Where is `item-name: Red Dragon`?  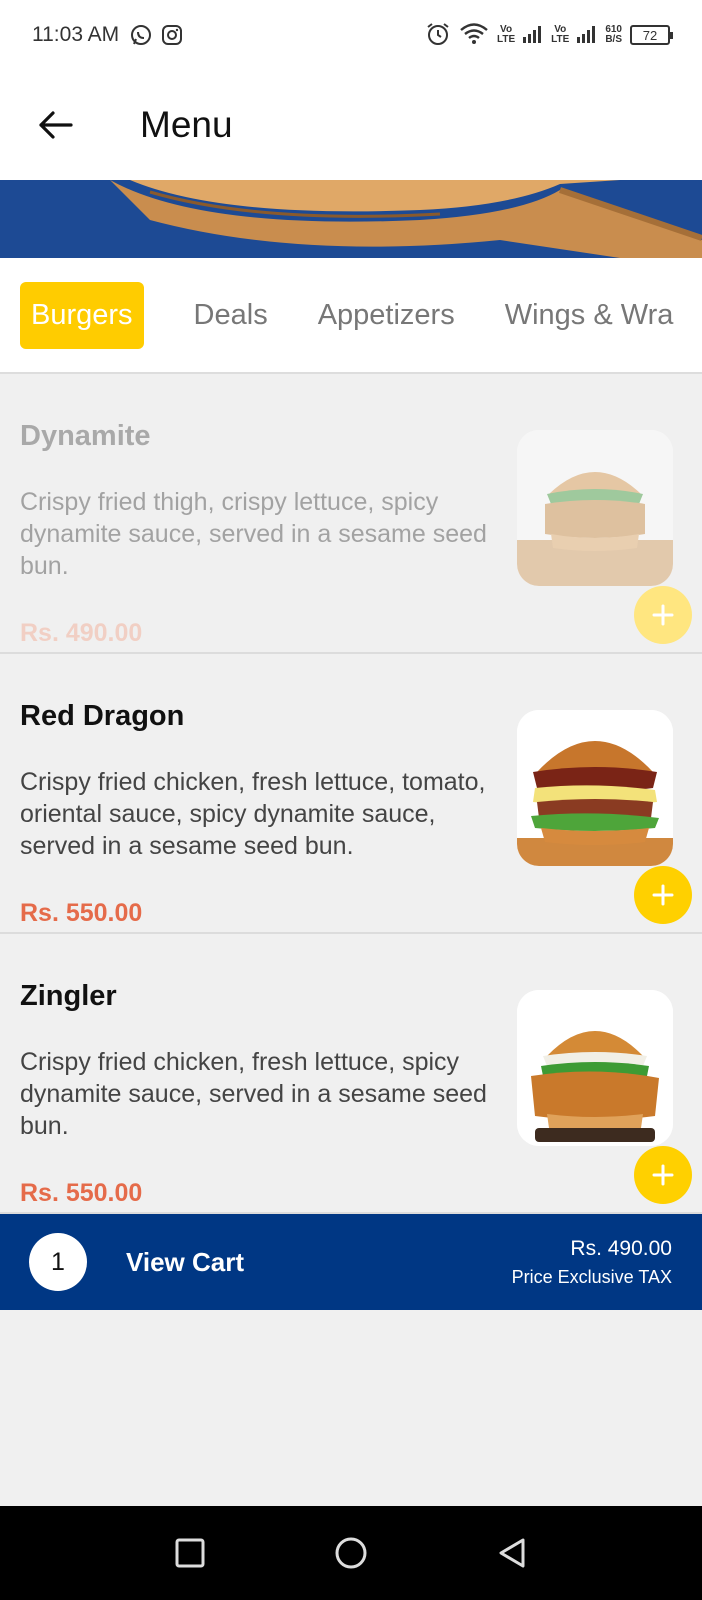
item-name: Red Dragon is located at coordinates (102, 716).